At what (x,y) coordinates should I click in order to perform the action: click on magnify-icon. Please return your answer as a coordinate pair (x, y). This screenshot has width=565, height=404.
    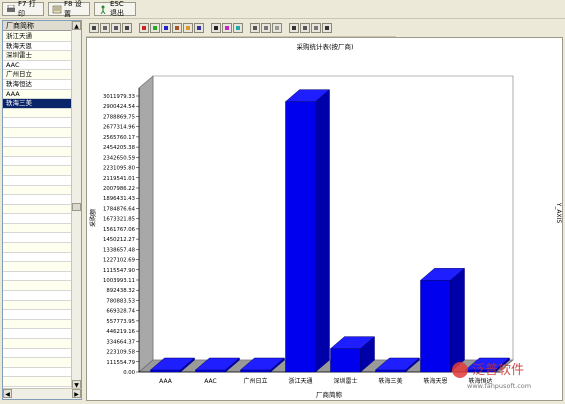
    Looking at the image, I should click on (327, 28).